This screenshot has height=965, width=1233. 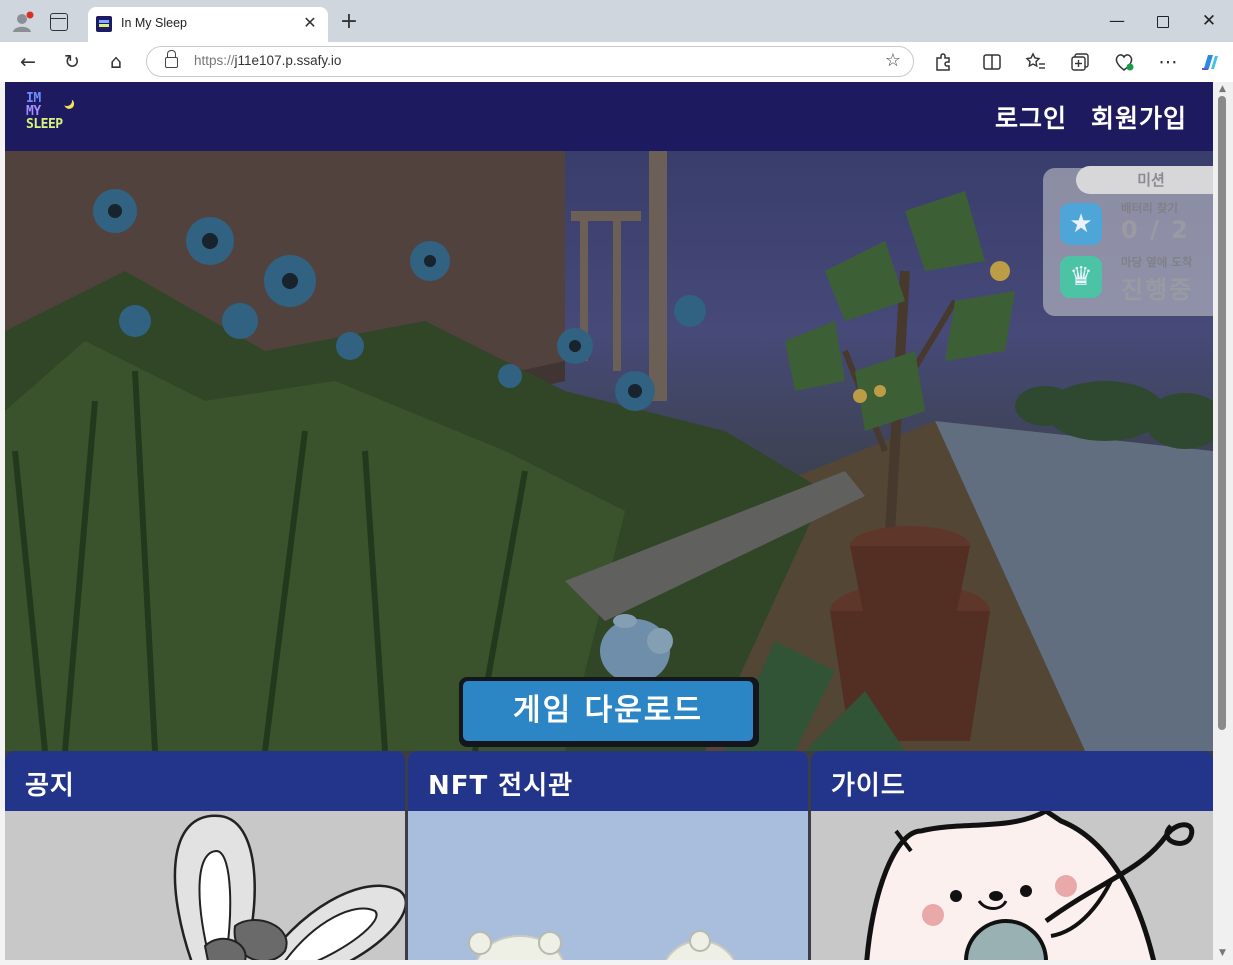 What do you see at coordinates (1222, 953) in the screenshot?
I see `scroll-down-icon: ▼` at bounding box center [1222, 953].